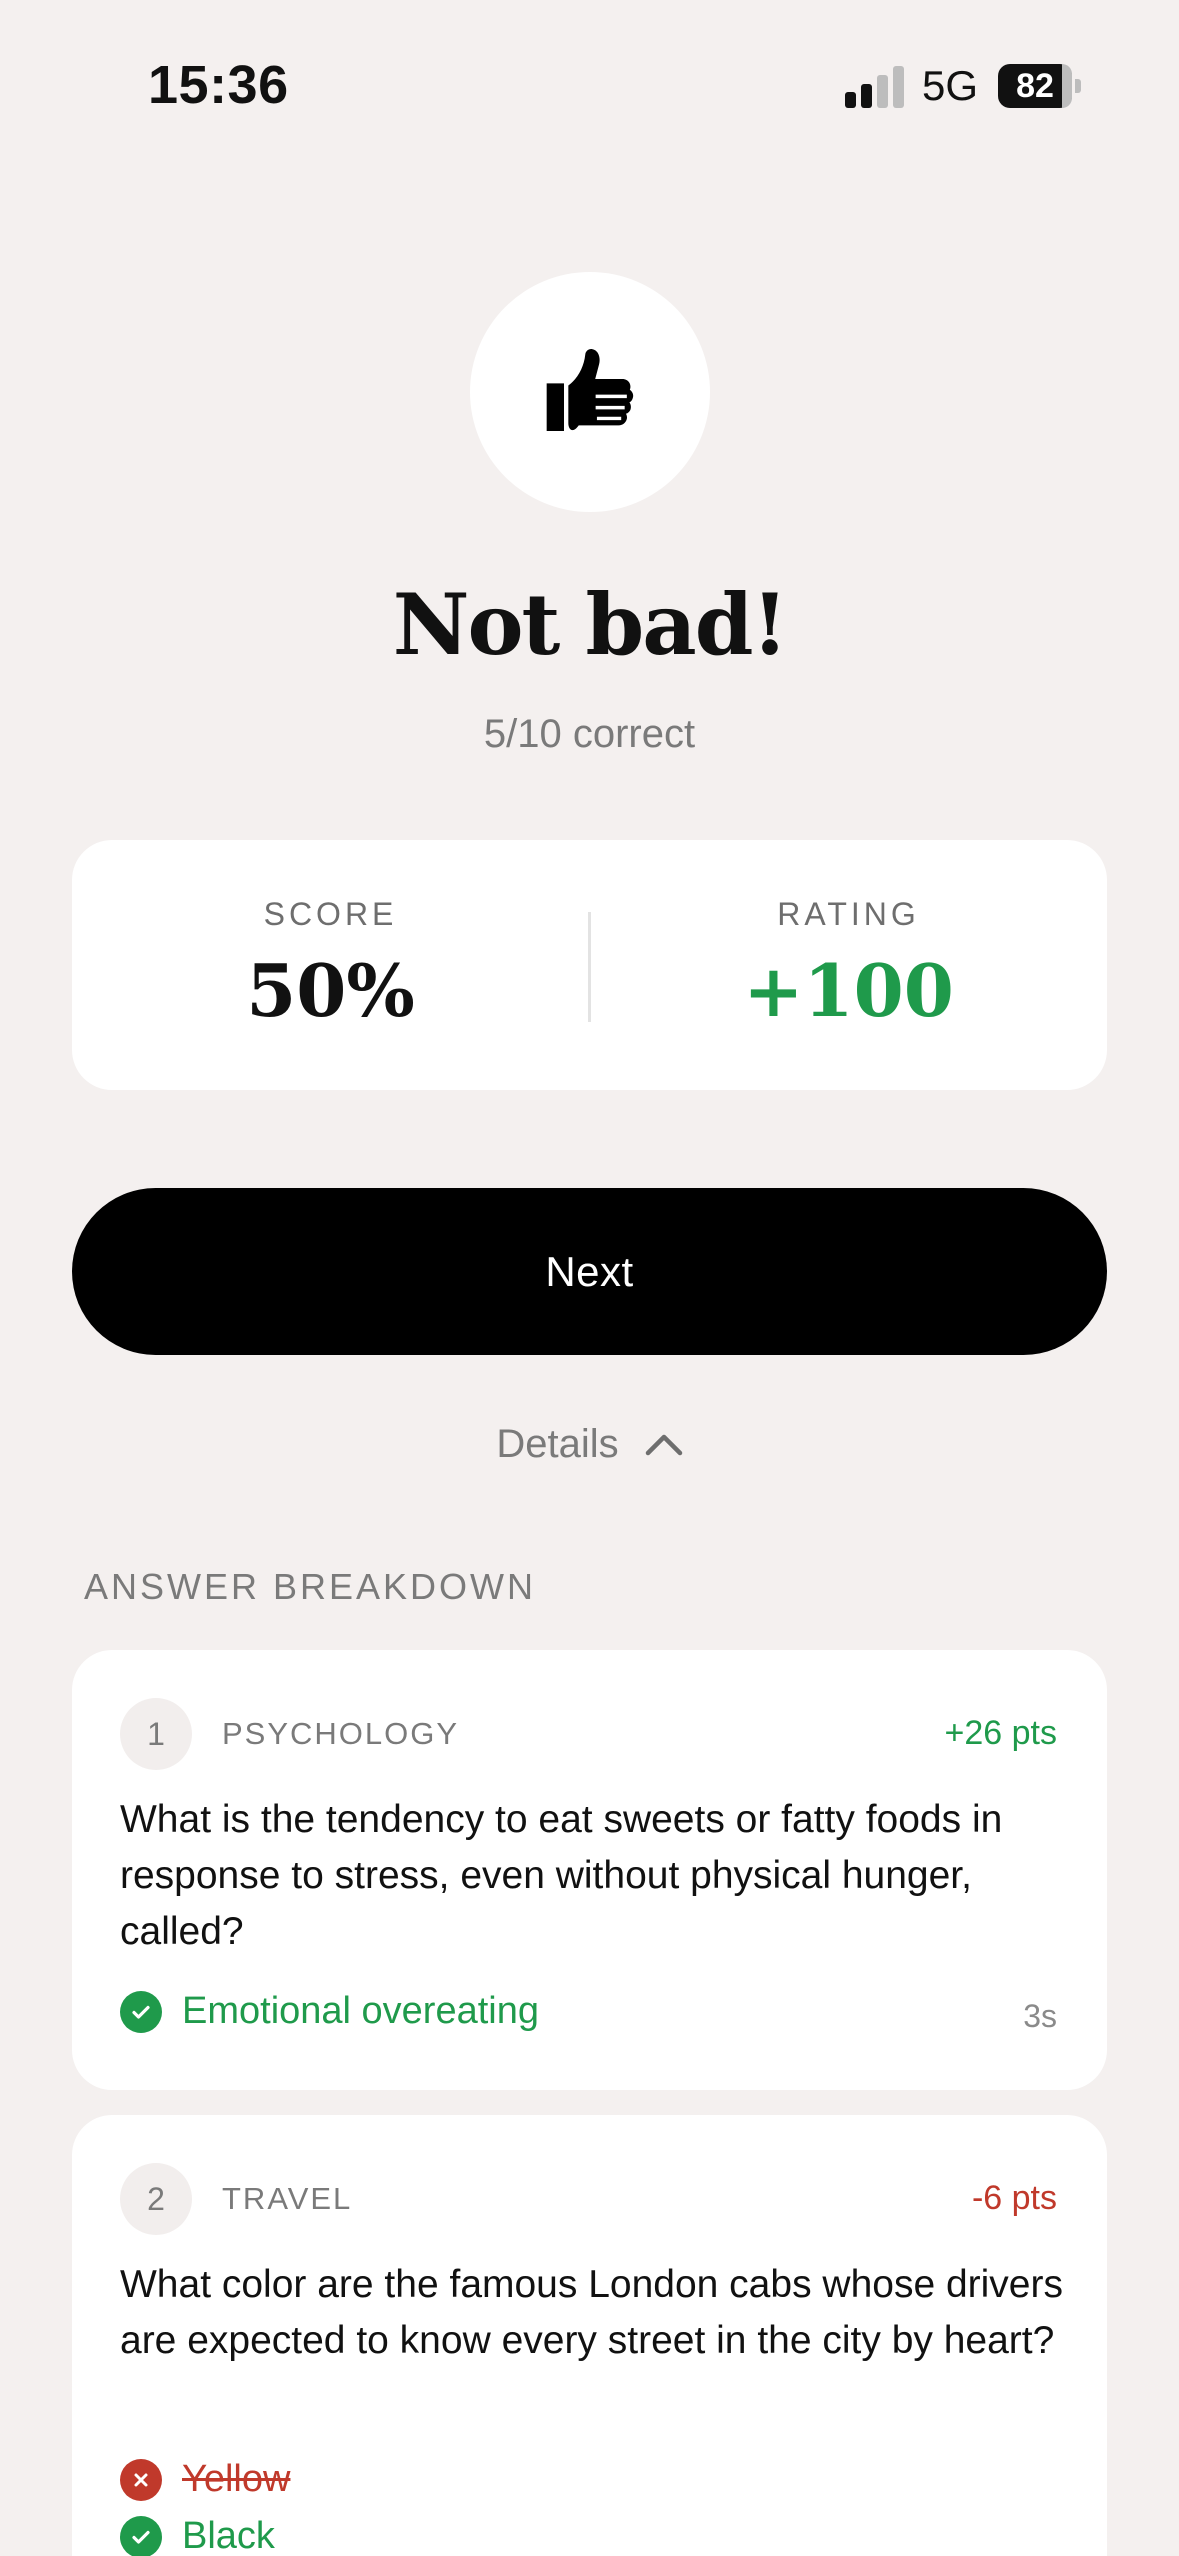 This screenshot has width=1179, height=2556. I want to click on answer-text: Emotional overeating, so click(360, 2011).